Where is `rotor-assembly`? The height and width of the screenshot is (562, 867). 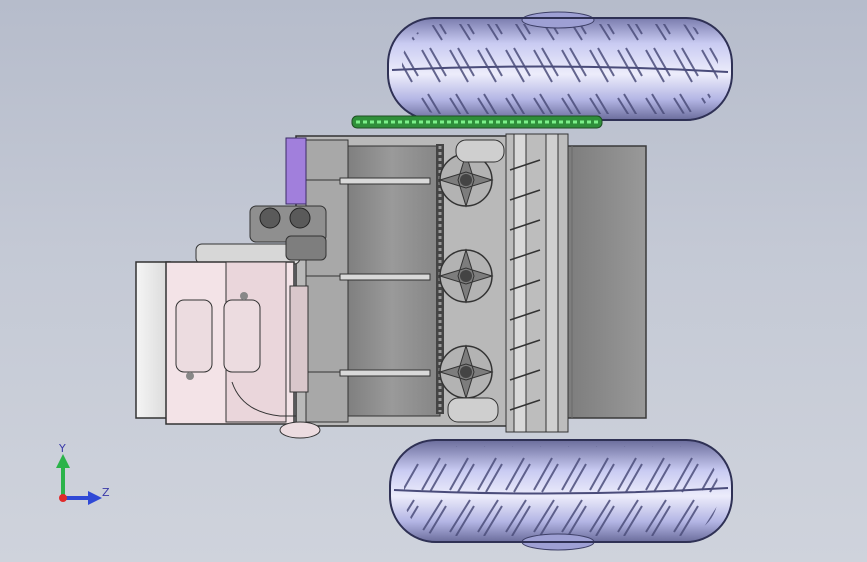
rotor-assembly is located at coordinates (537, 283).